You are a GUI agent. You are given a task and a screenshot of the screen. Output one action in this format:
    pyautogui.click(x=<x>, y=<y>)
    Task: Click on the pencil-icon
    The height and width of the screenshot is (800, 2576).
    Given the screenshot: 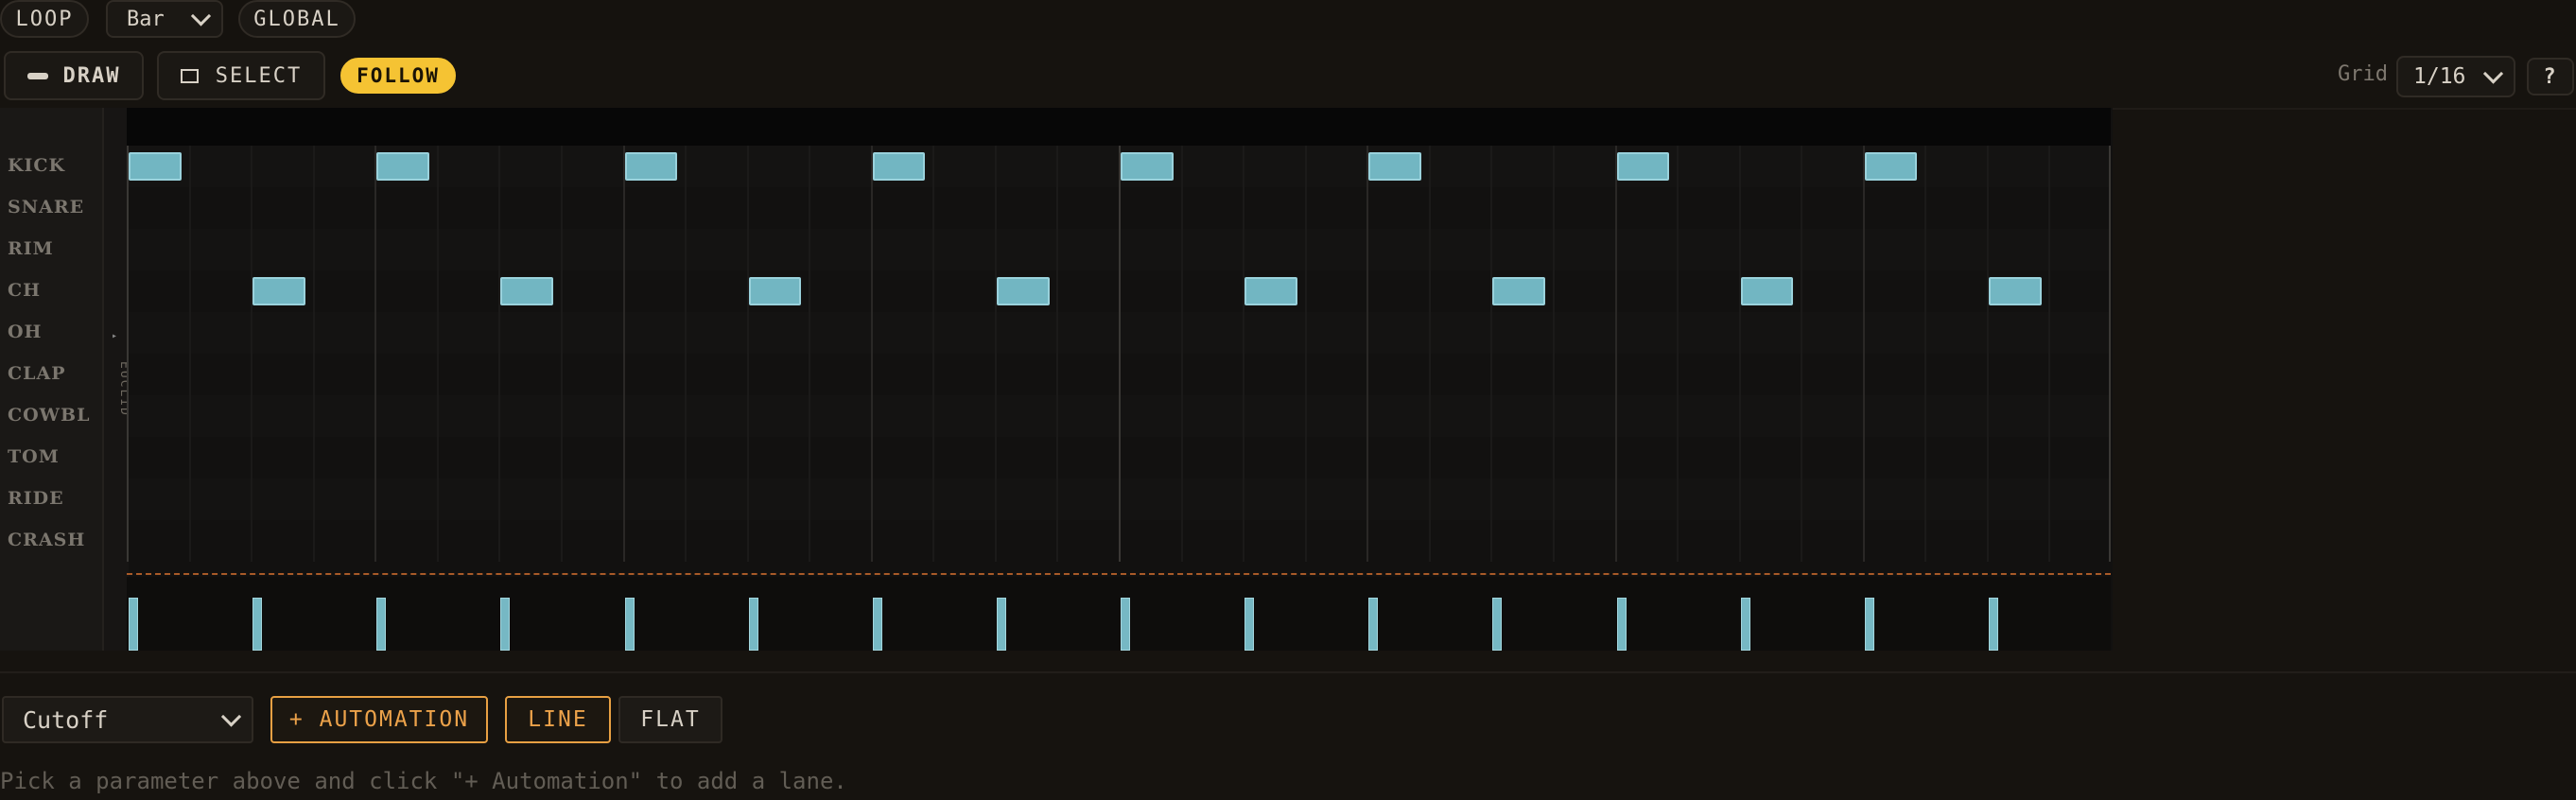 What is the action you would take?
    pyautogui.click(x=37, y=75)
    